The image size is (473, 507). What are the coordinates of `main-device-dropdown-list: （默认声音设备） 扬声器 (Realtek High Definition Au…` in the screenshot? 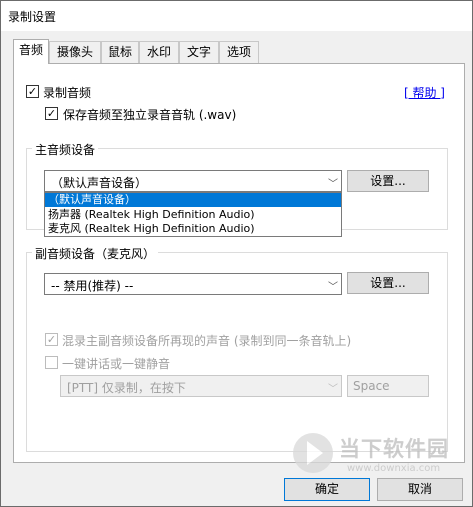 It's located at (193, 214).